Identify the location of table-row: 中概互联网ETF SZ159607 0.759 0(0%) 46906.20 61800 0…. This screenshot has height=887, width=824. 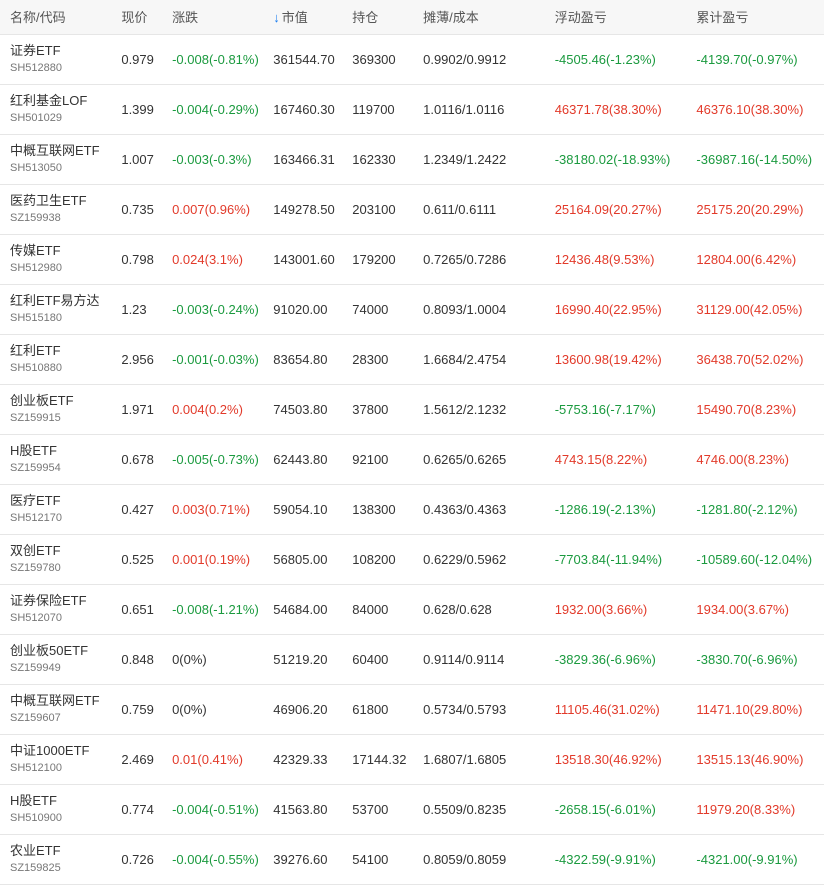
(412, 709).